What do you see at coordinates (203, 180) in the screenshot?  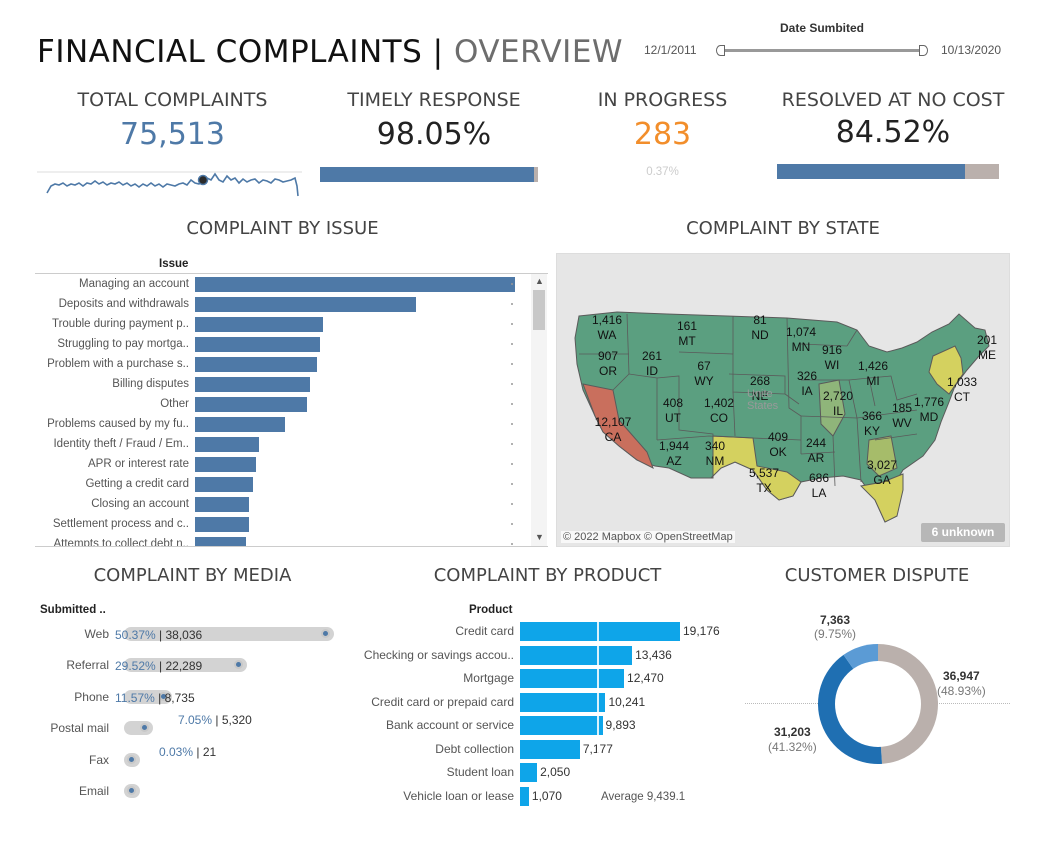 I see `sparkline-highlight-point` at bounding box center [203, 180].